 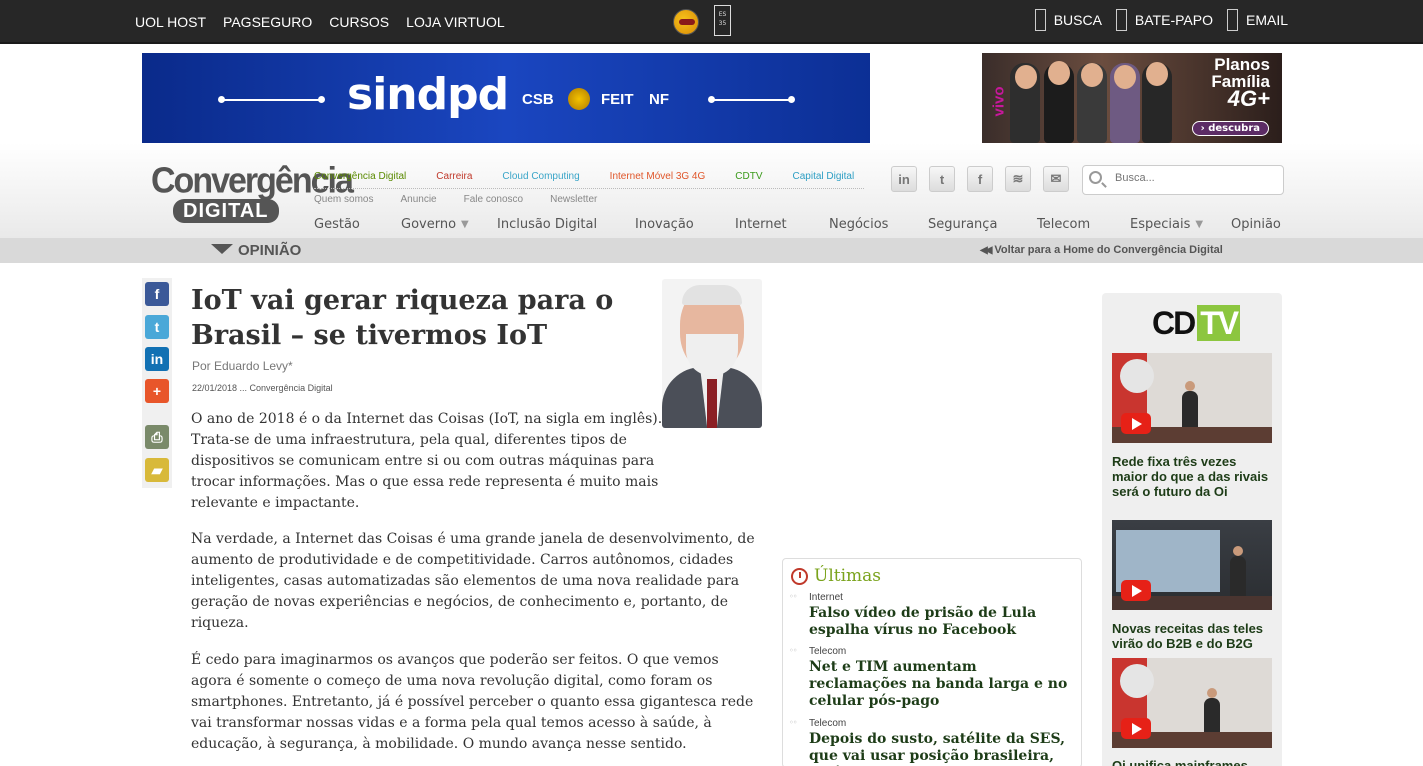 What do you see at coordinates (1068, 20) in the screenshot?
I see `busca-link: BUSCA` at bounding box center [1068, 20].